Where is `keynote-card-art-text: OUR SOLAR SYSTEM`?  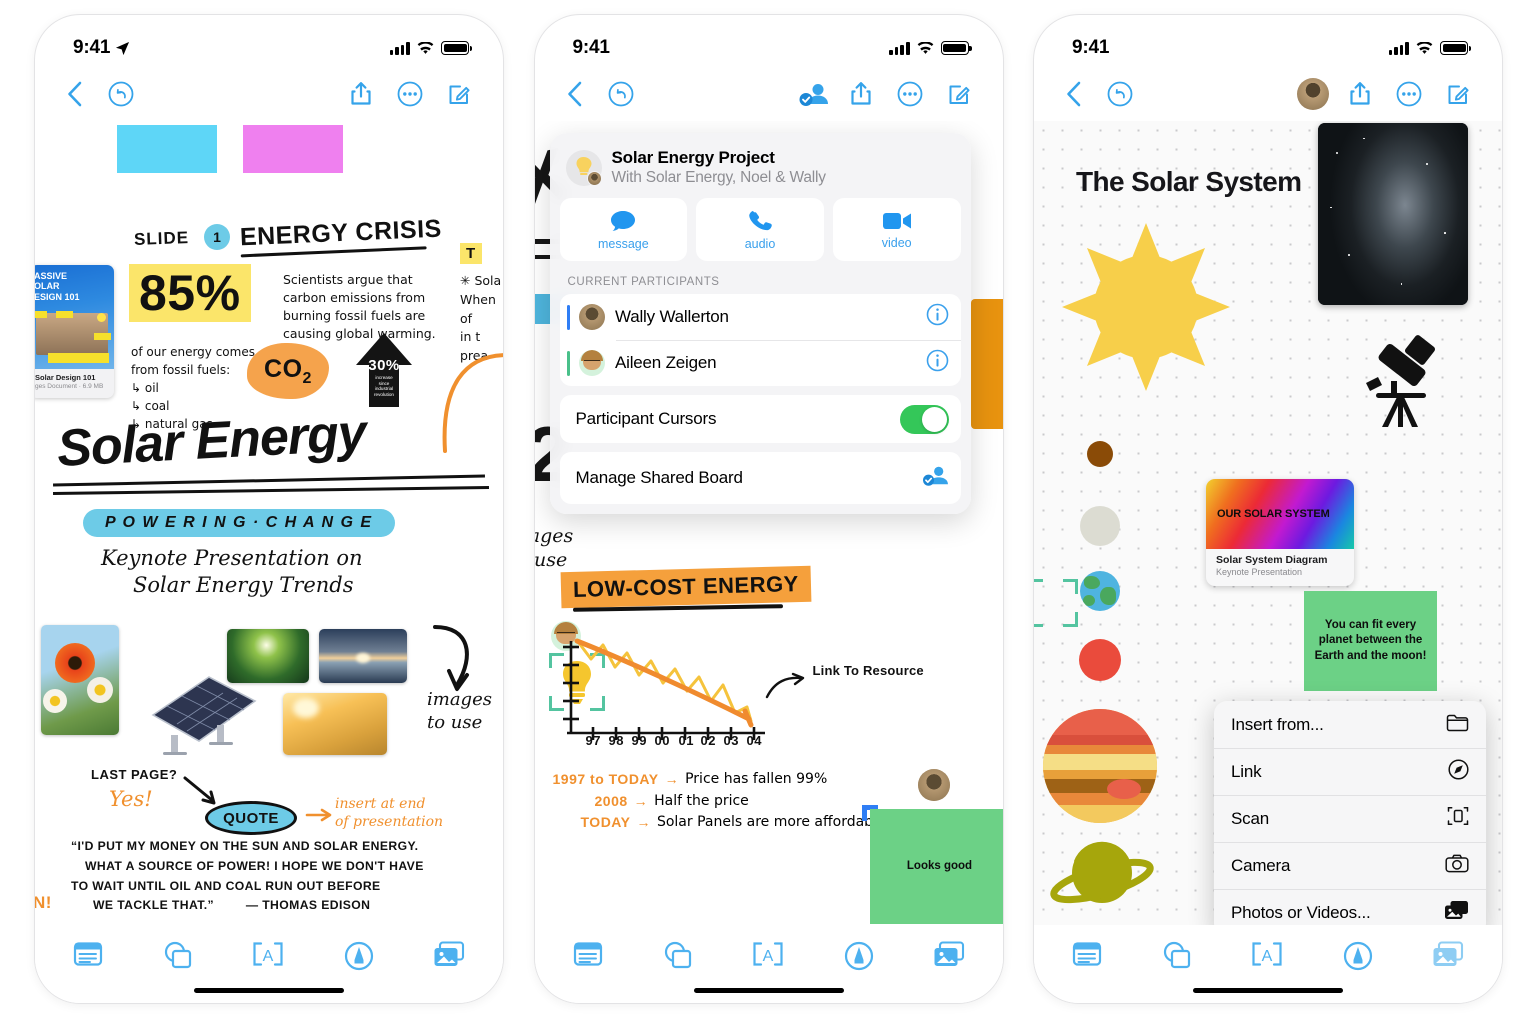 keynote-card-art-text: OUR SOLAR SYSTEM is located at coordinates (1273, 514).